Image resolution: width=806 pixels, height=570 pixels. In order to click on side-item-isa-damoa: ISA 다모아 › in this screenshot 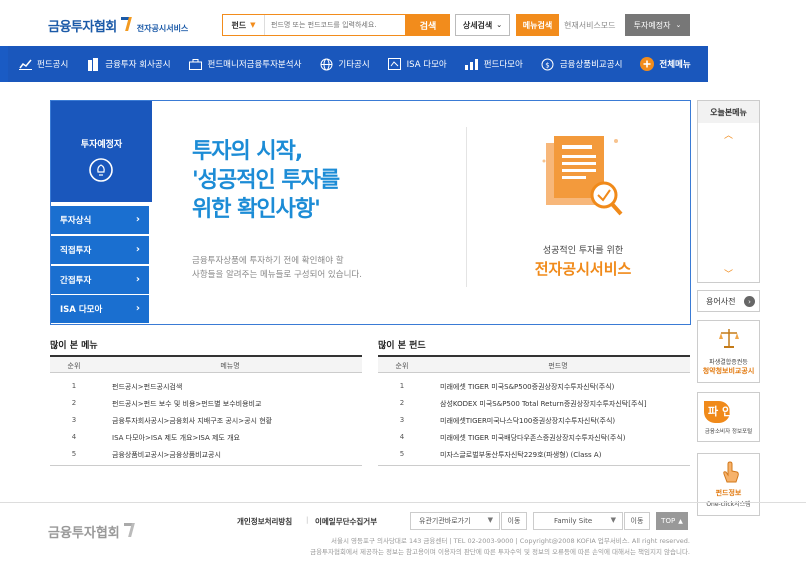, I will do `click(100, 309)`.